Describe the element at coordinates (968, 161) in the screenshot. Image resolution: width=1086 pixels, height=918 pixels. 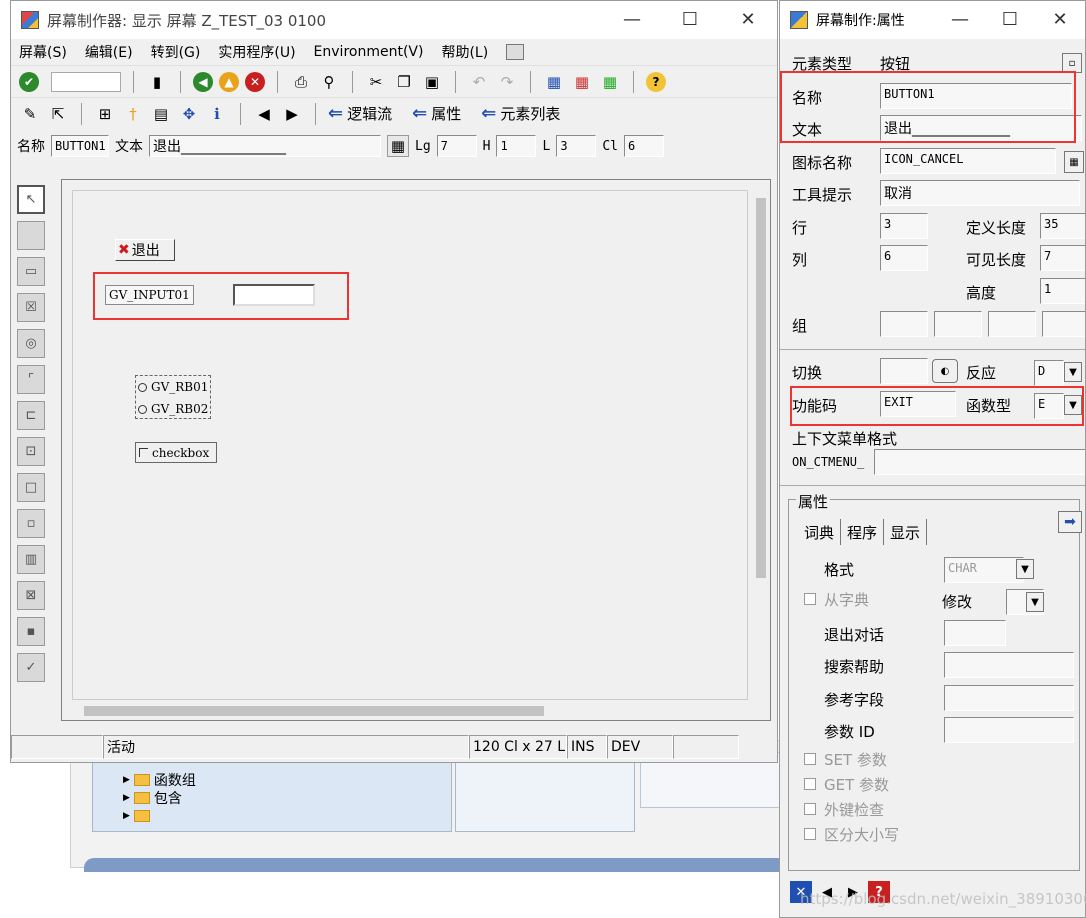
I see `icon-name-field: ICON_CANCEL` at that location.